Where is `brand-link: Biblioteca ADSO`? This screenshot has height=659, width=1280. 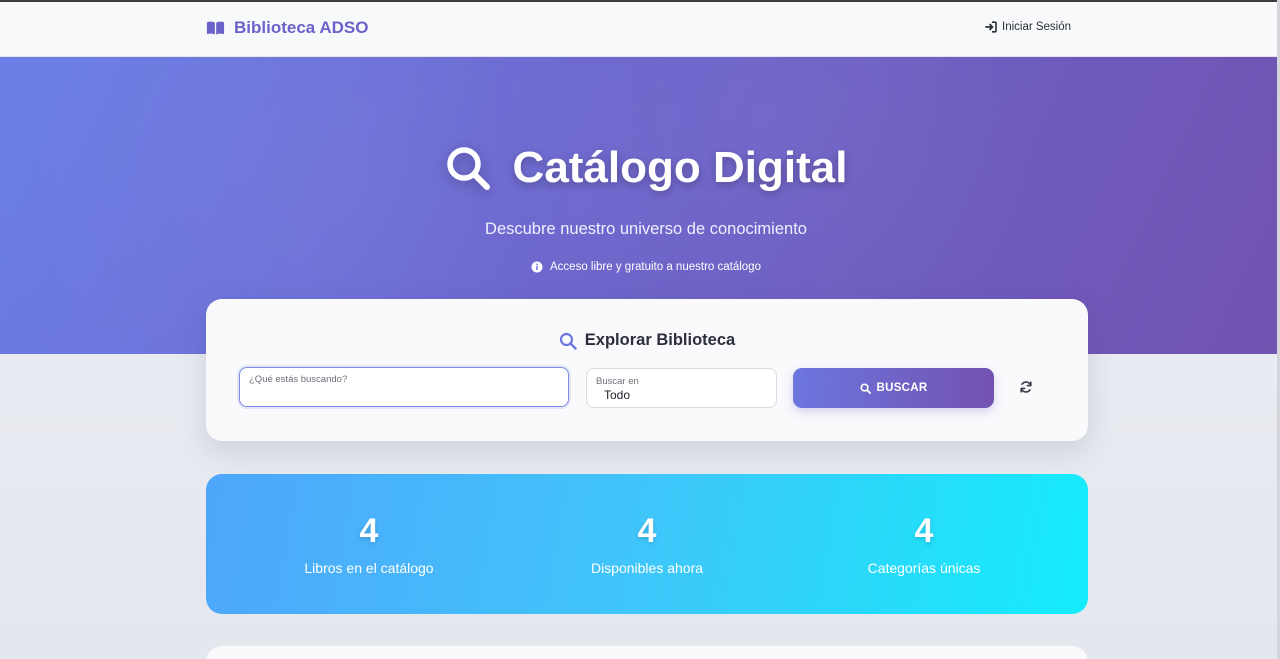 brand-link: Biblioteca ADSO is located at coordinates (287, 28).